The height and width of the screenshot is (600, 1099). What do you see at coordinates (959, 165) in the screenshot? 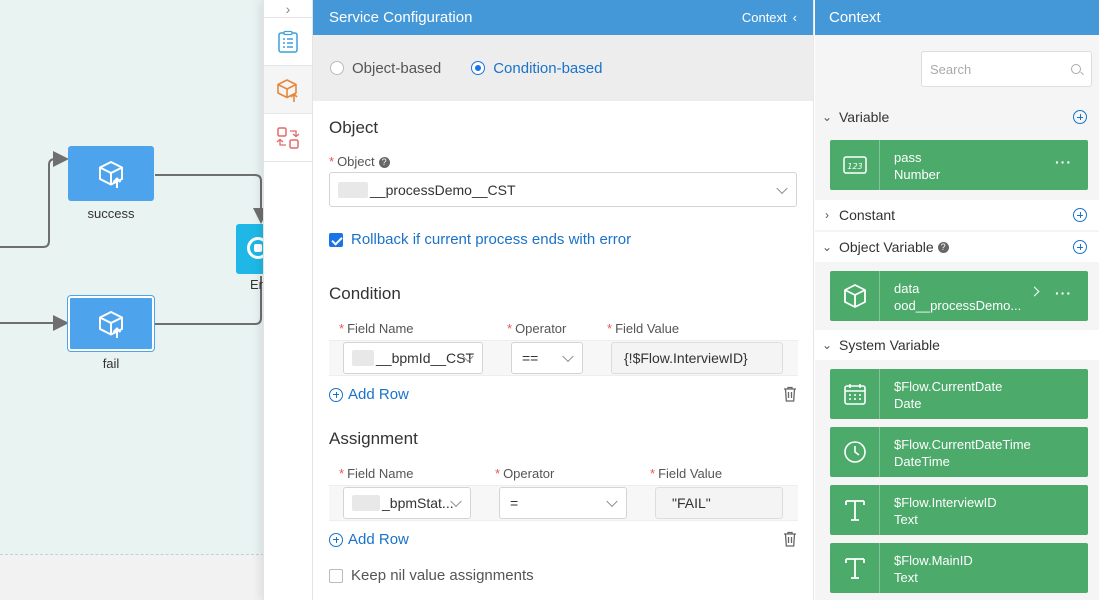
I see `variable-card: 123 pass Number ···` at bounding box center [959, 165].